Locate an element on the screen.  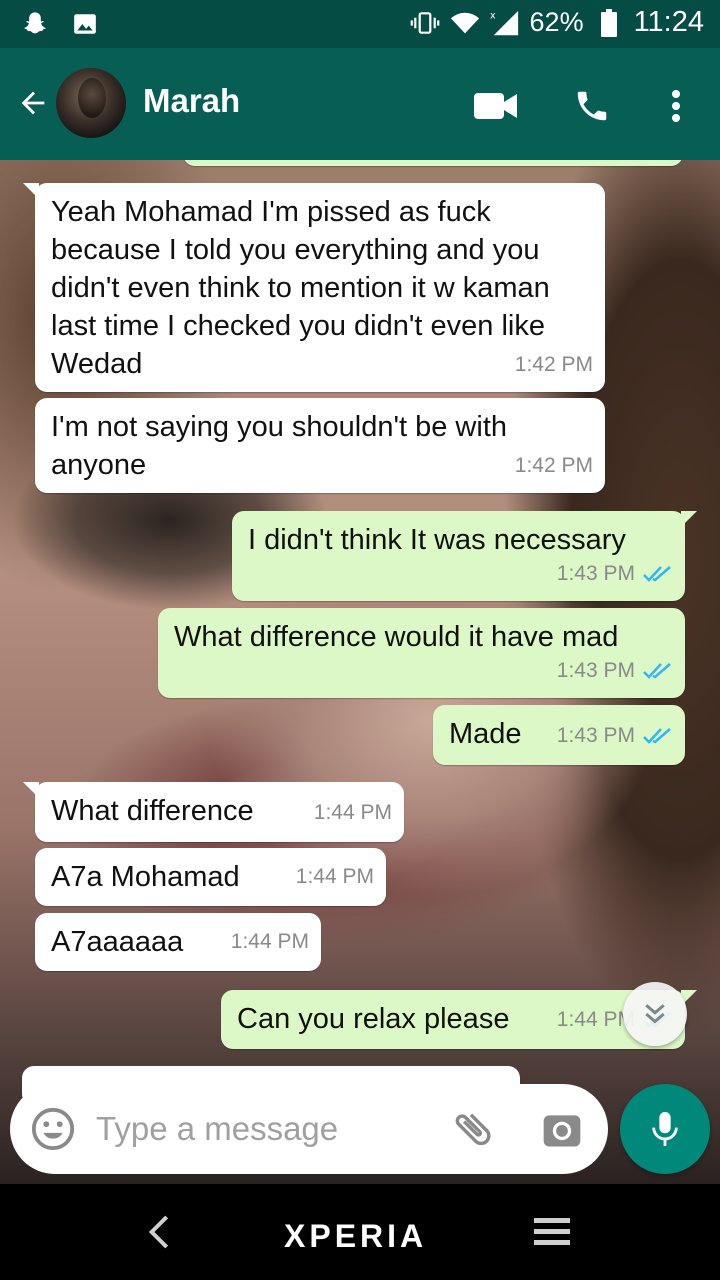
menu-icon is located at coordinates (552, 1232).